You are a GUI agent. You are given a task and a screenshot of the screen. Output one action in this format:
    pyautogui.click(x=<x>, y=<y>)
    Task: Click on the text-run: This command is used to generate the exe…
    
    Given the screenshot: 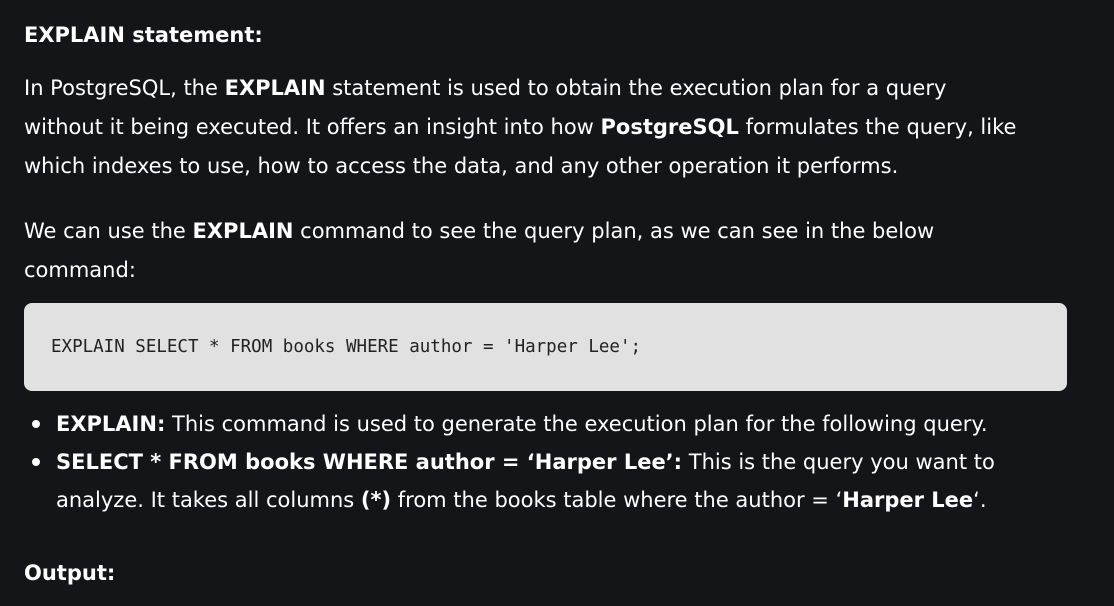 What is the action you would take?
    pyautogui.click(x=576, y=424)
    